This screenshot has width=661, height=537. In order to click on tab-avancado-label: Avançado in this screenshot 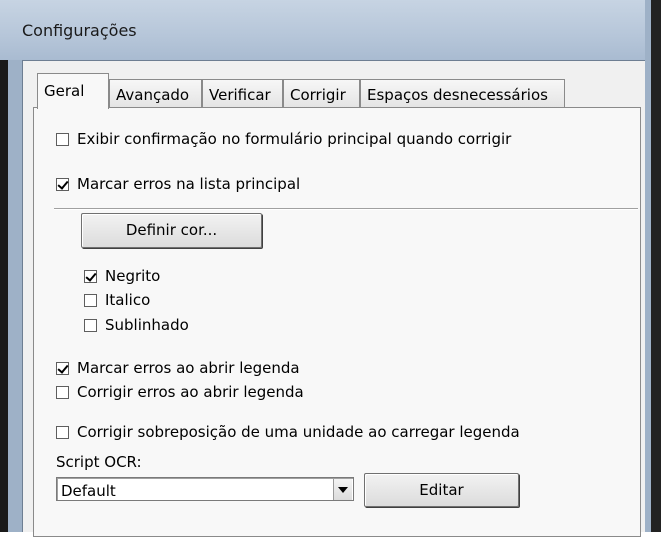, I will do `click(153, 95)`.